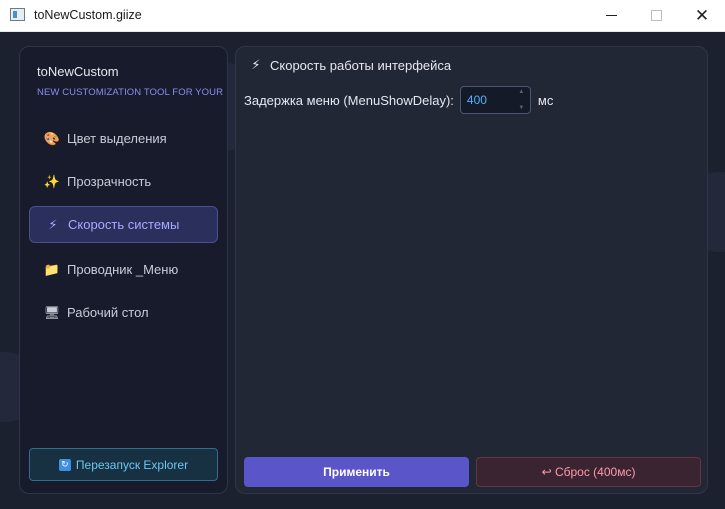  I want to click on chevron-down-icon: ▼, so click(521, 108).